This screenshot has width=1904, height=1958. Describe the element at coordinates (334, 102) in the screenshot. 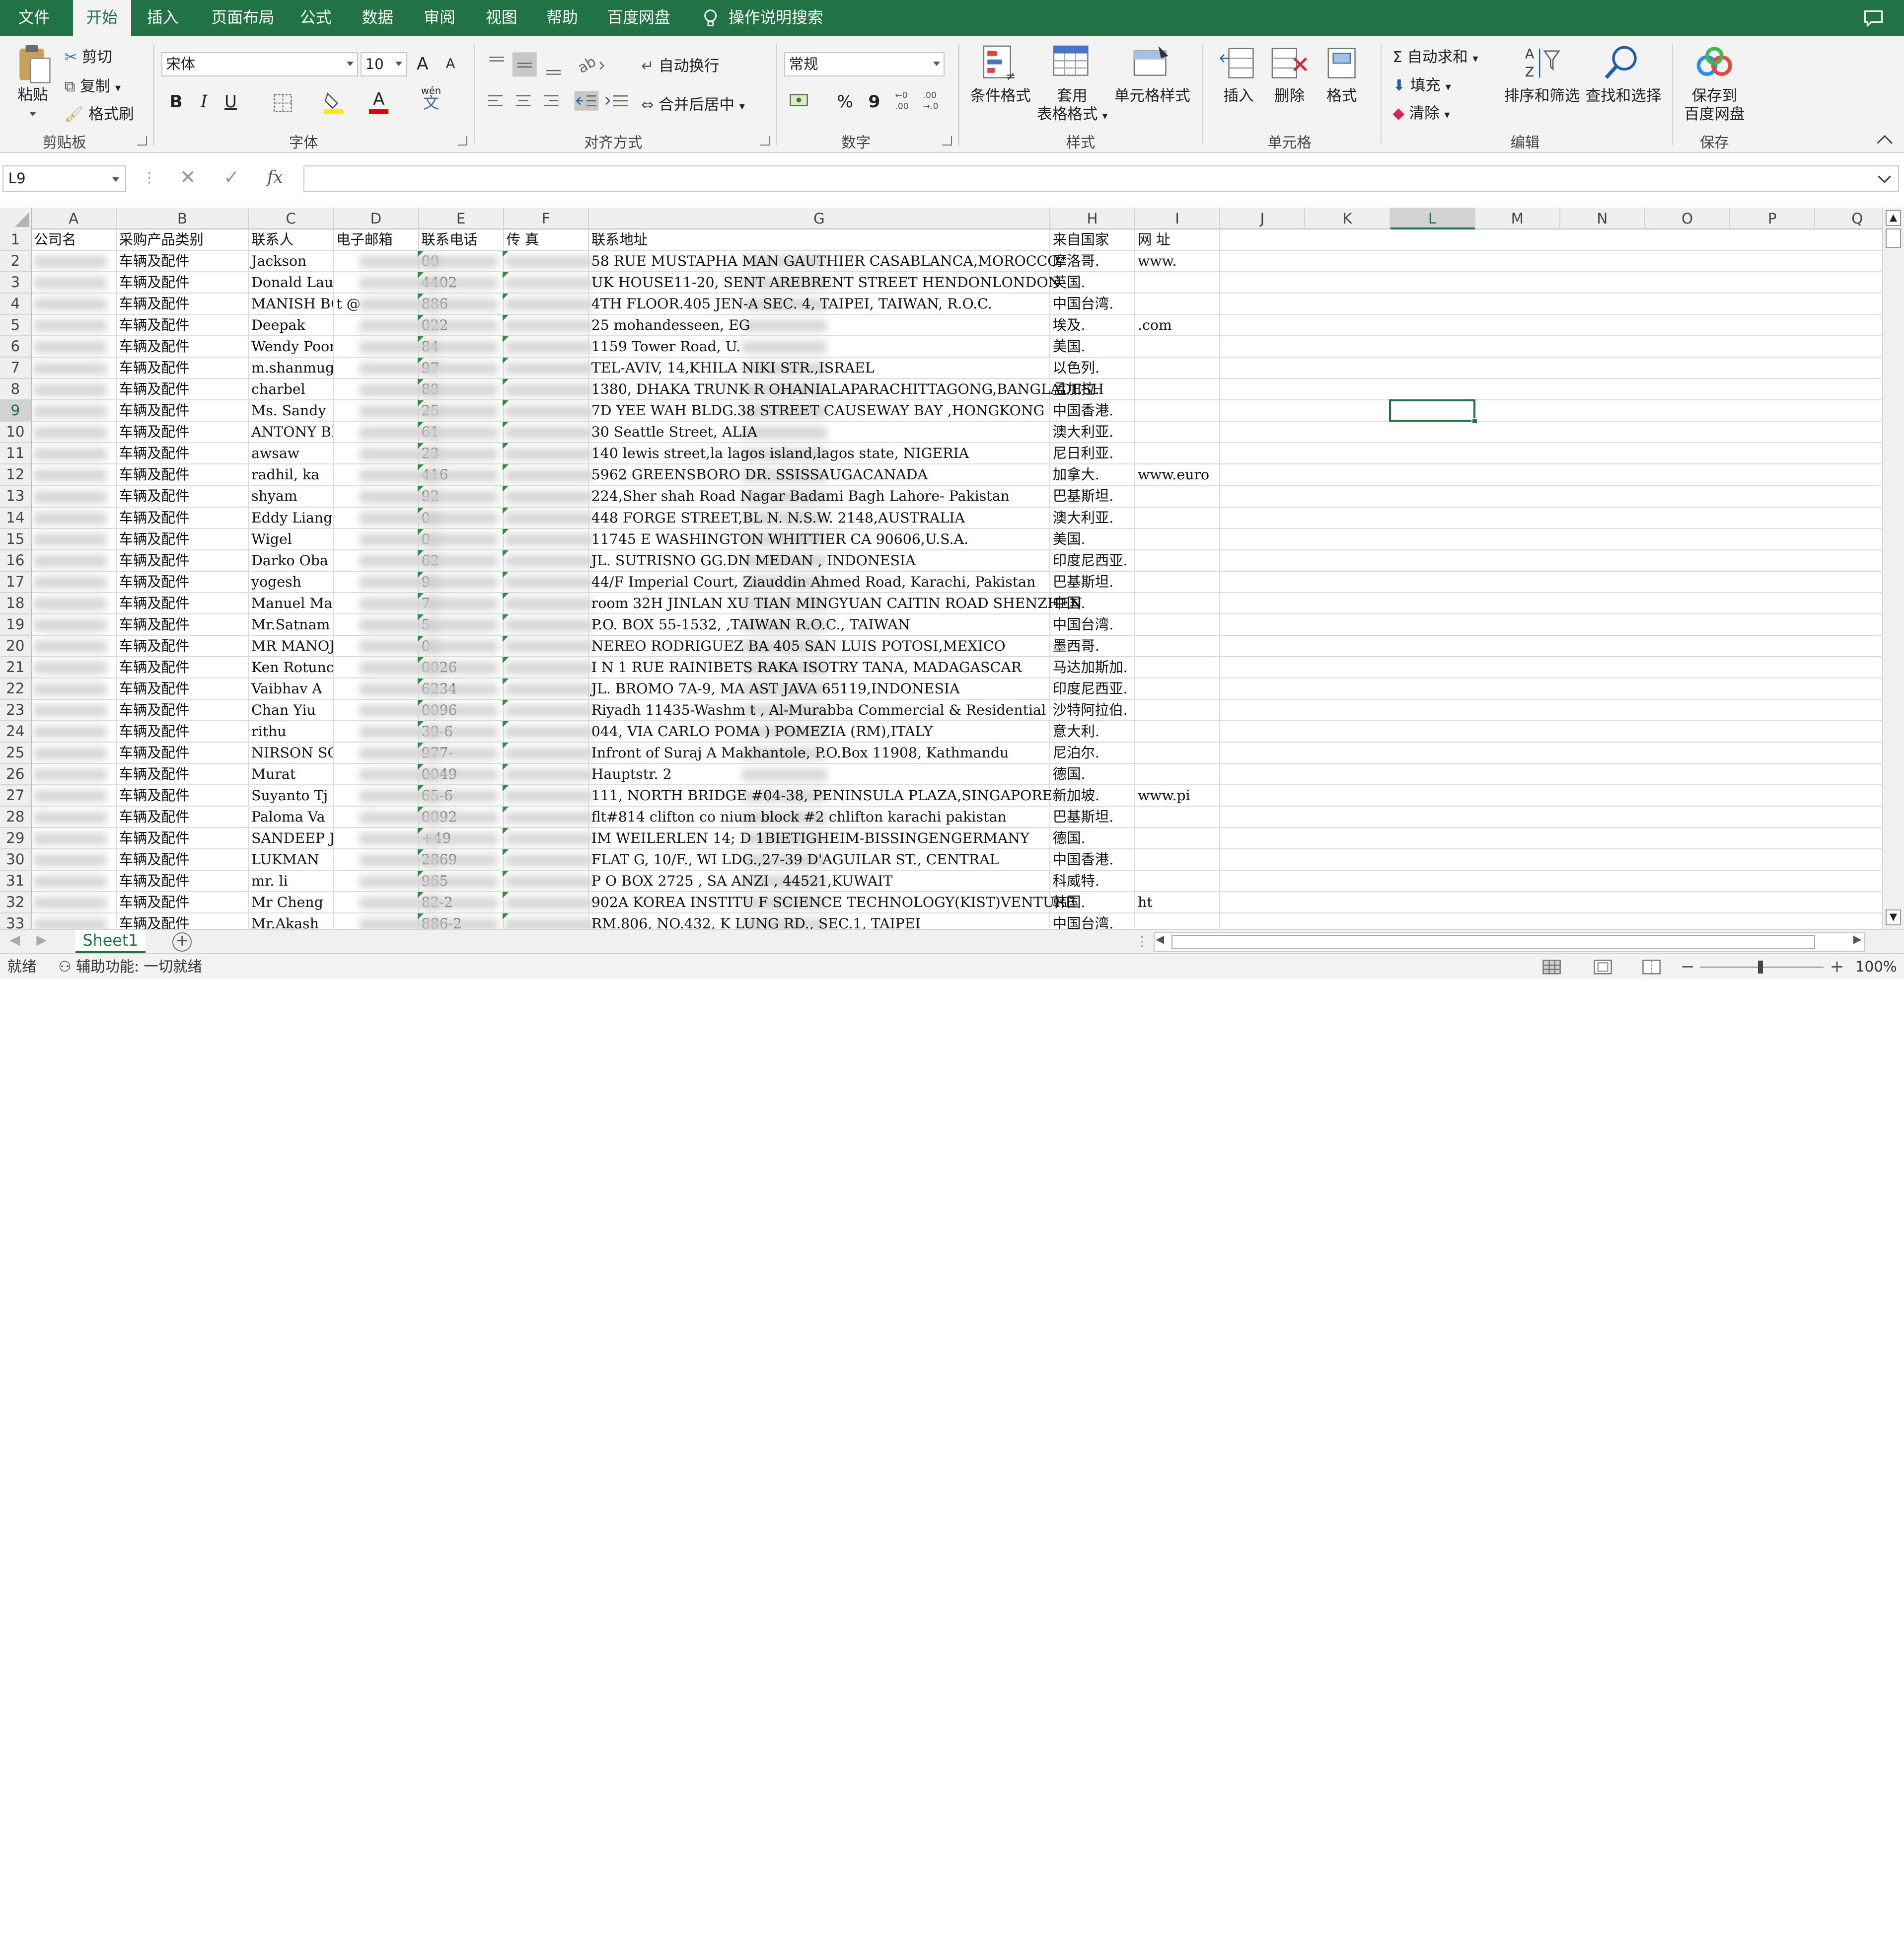

I see `fill-color-icon` at that location.